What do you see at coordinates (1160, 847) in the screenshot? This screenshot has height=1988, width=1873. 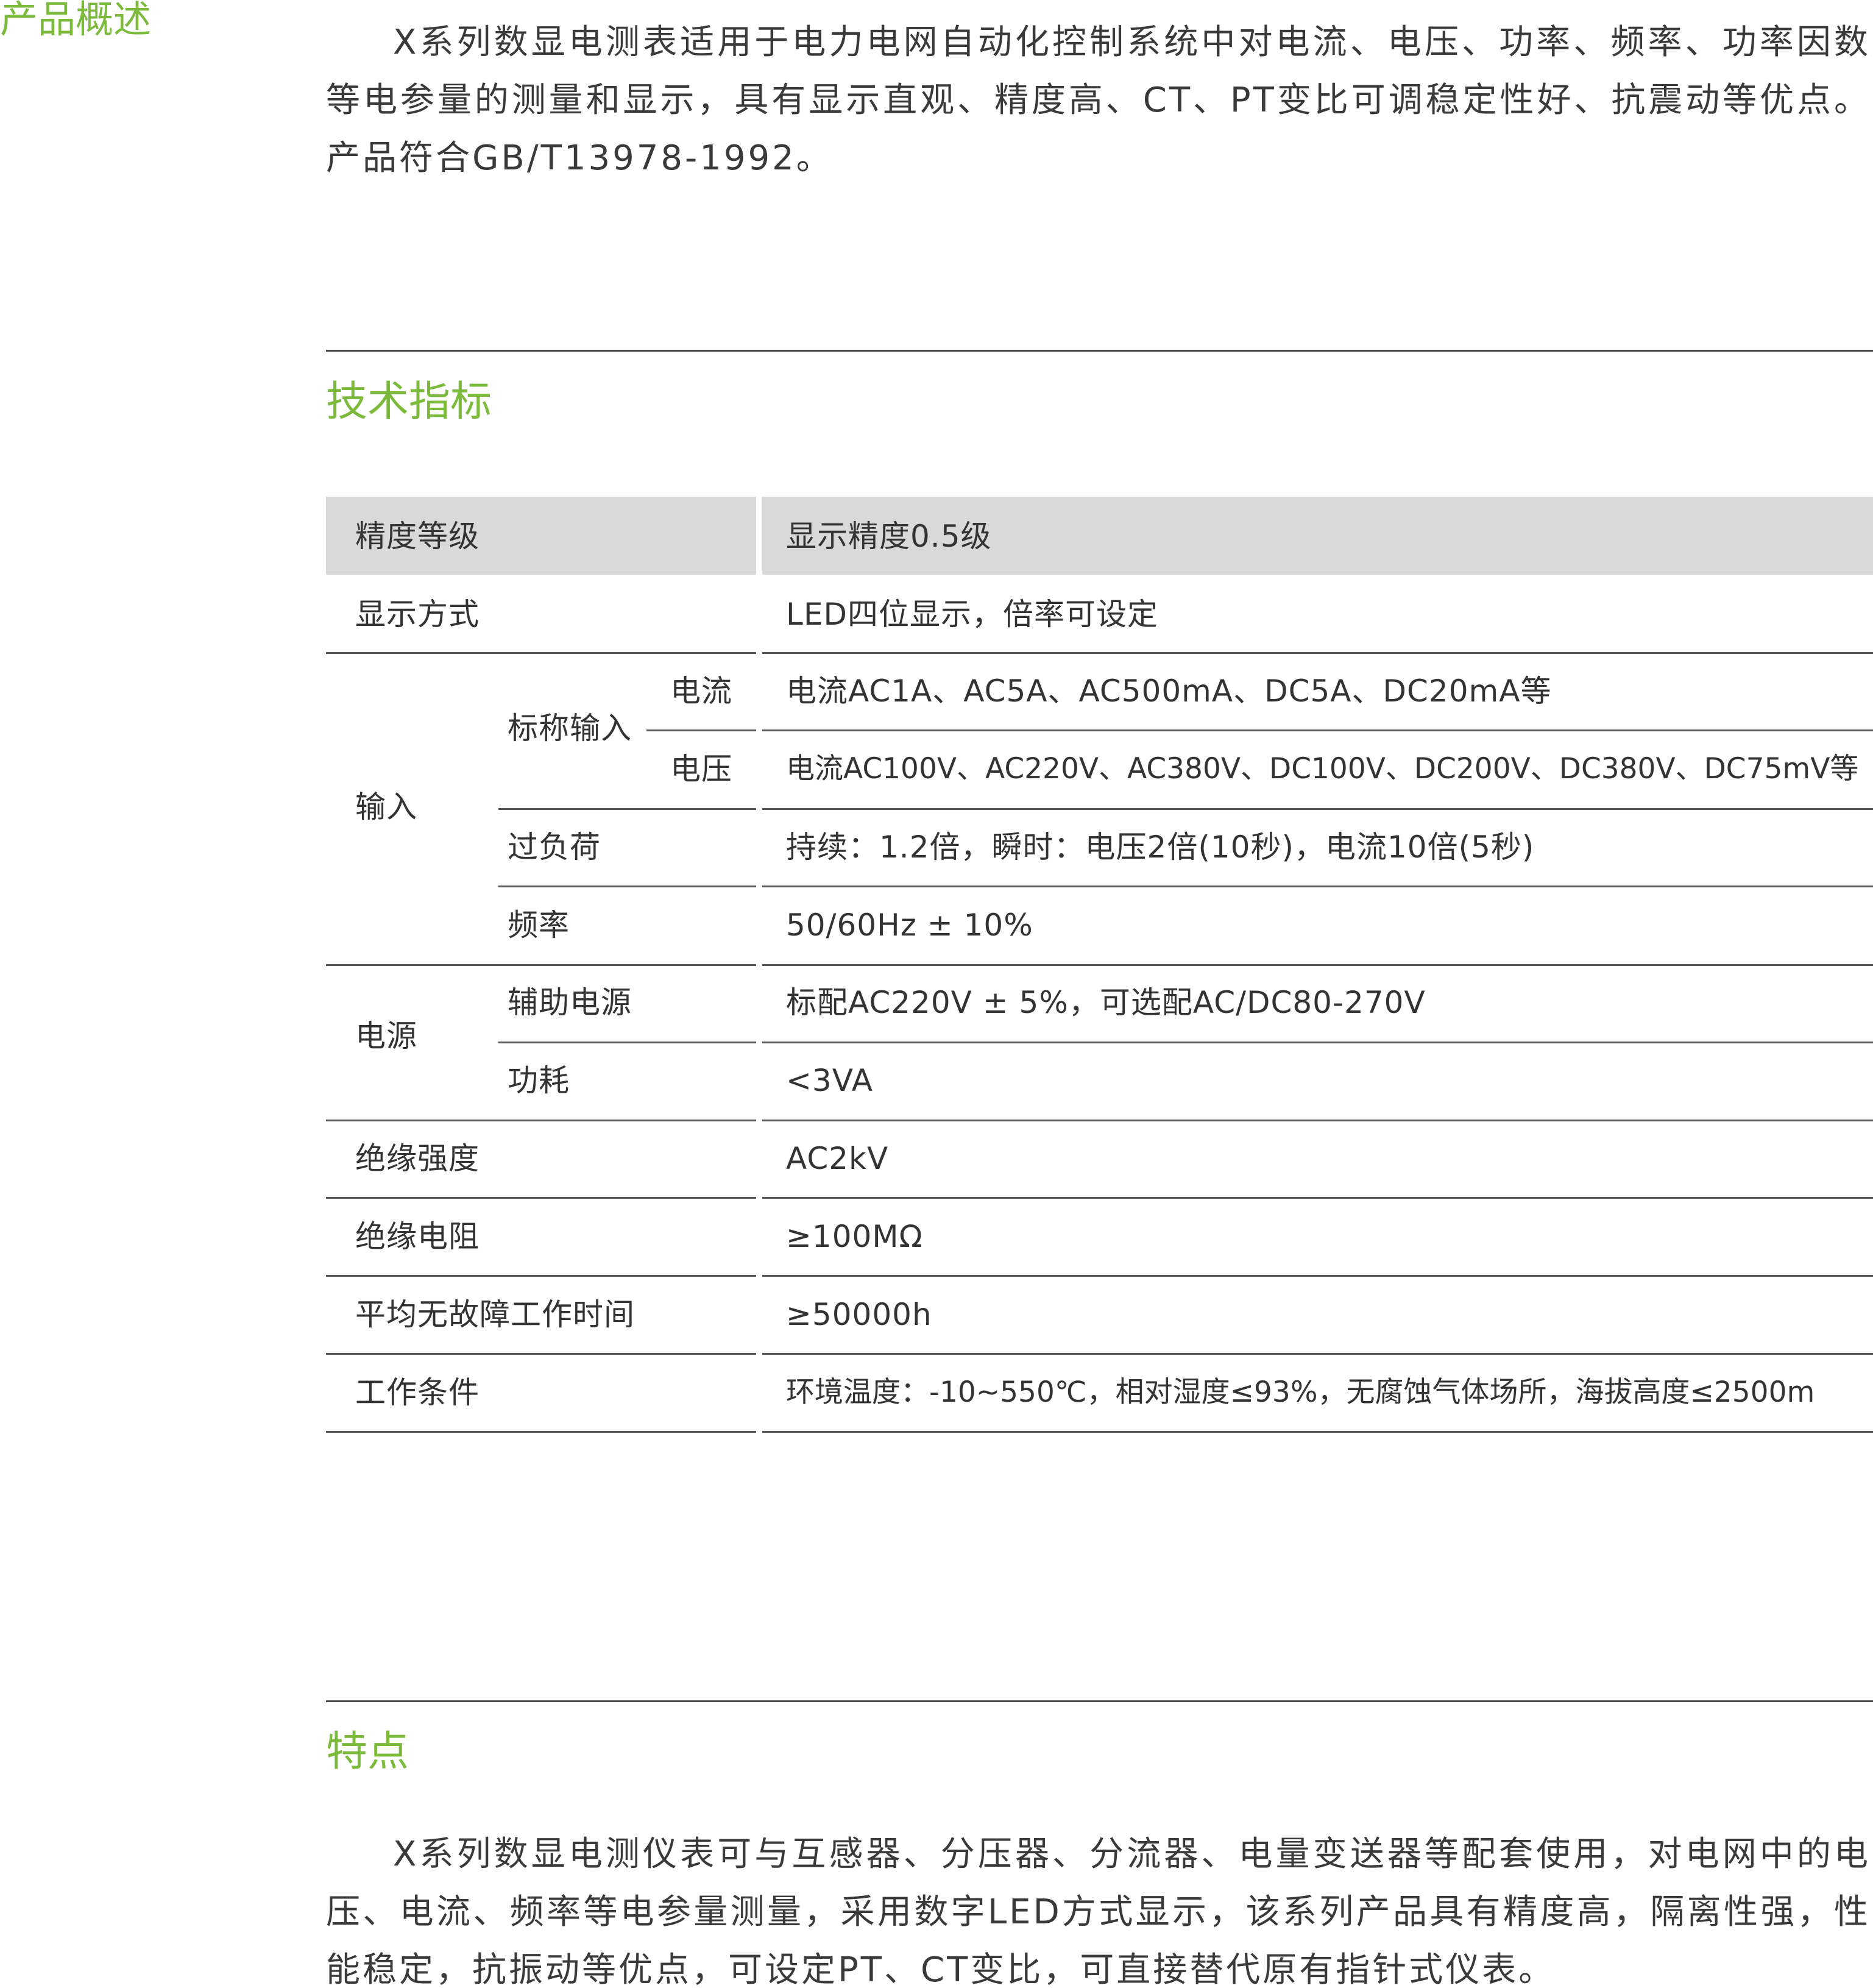 I see `overload-value: 持续：1.2倍，瞬时：电压2倍(10秒)，电流10倍(5秒)` at bounding box center [1160, 847].